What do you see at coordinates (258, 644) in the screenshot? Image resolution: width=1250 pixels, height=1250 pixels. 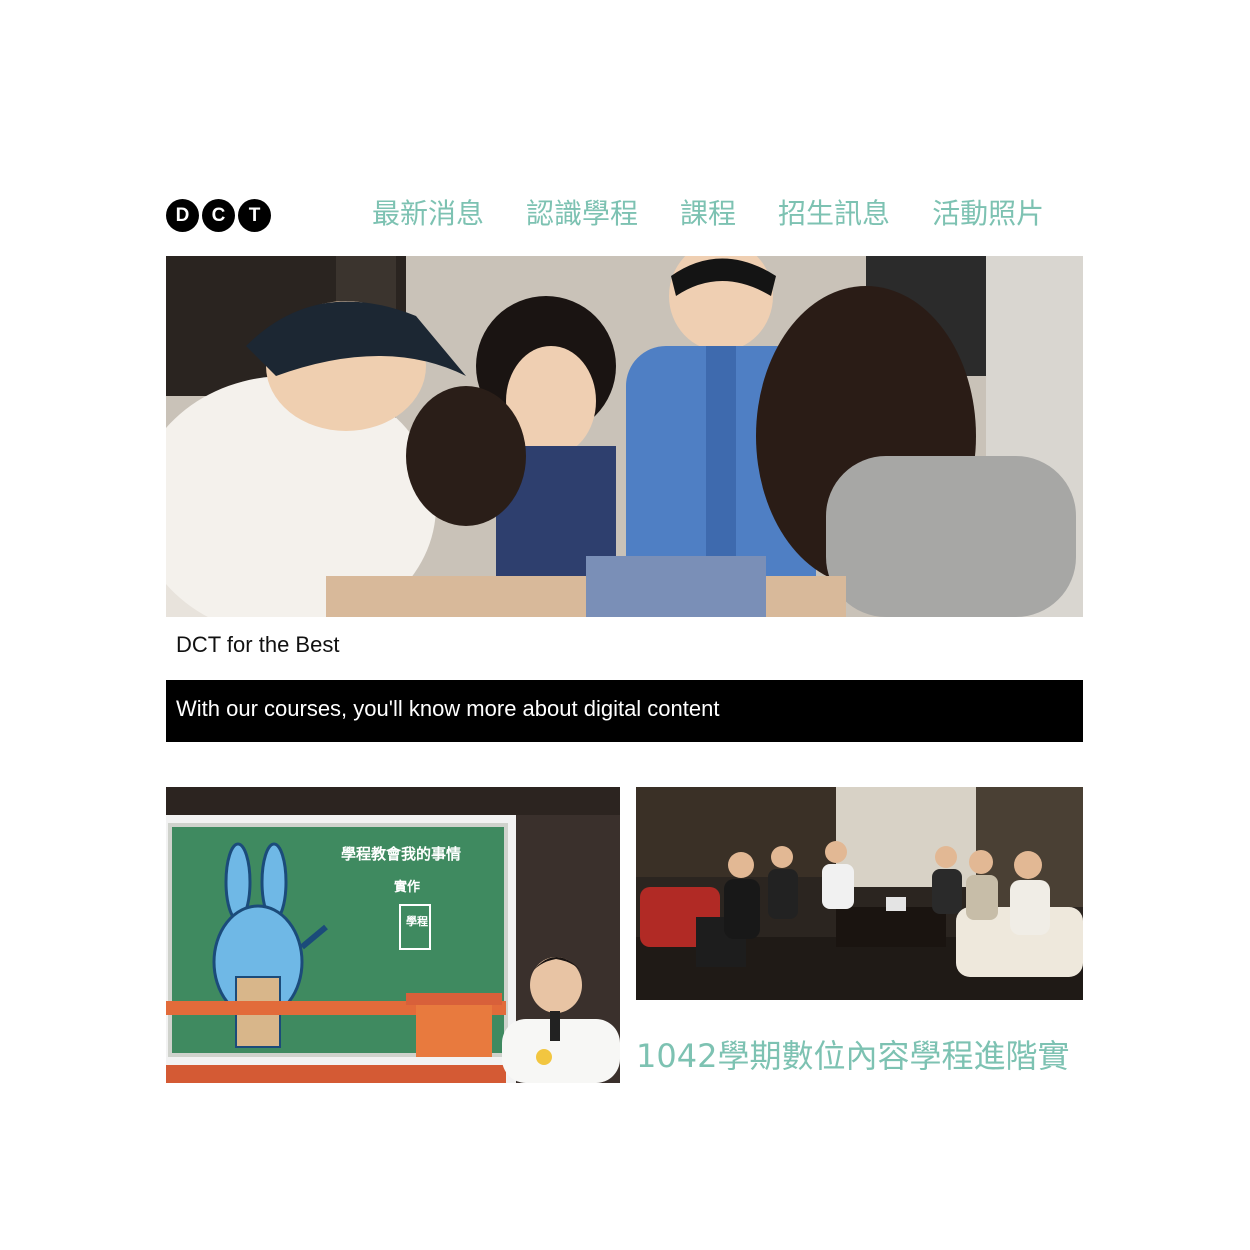 I see `hero-caption: DCT for the Best` at bounding box center [258, 644].